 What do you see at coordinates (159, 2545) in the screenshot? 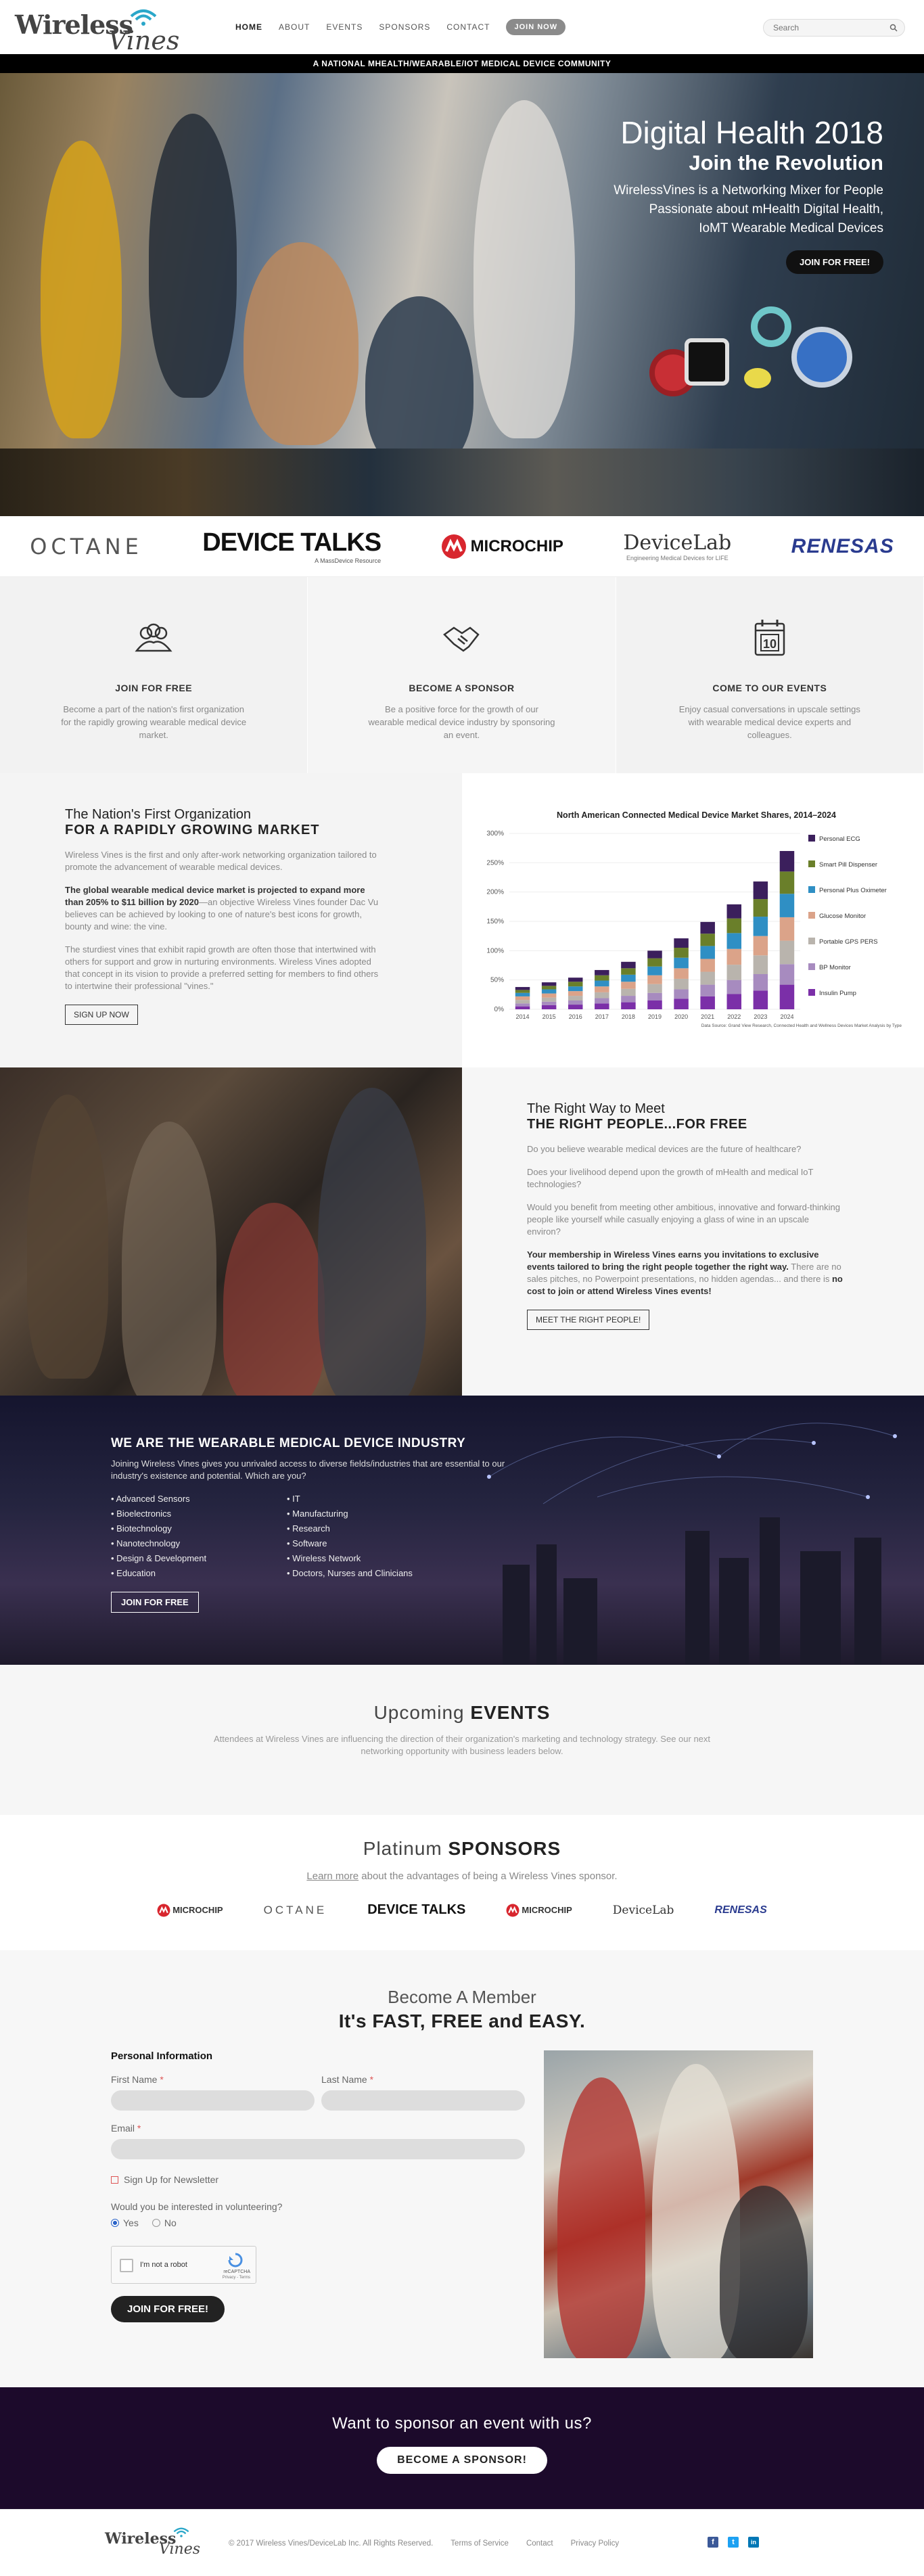
I see `footer-logo: Wireless Vines` at bounding box center [159, 2545].